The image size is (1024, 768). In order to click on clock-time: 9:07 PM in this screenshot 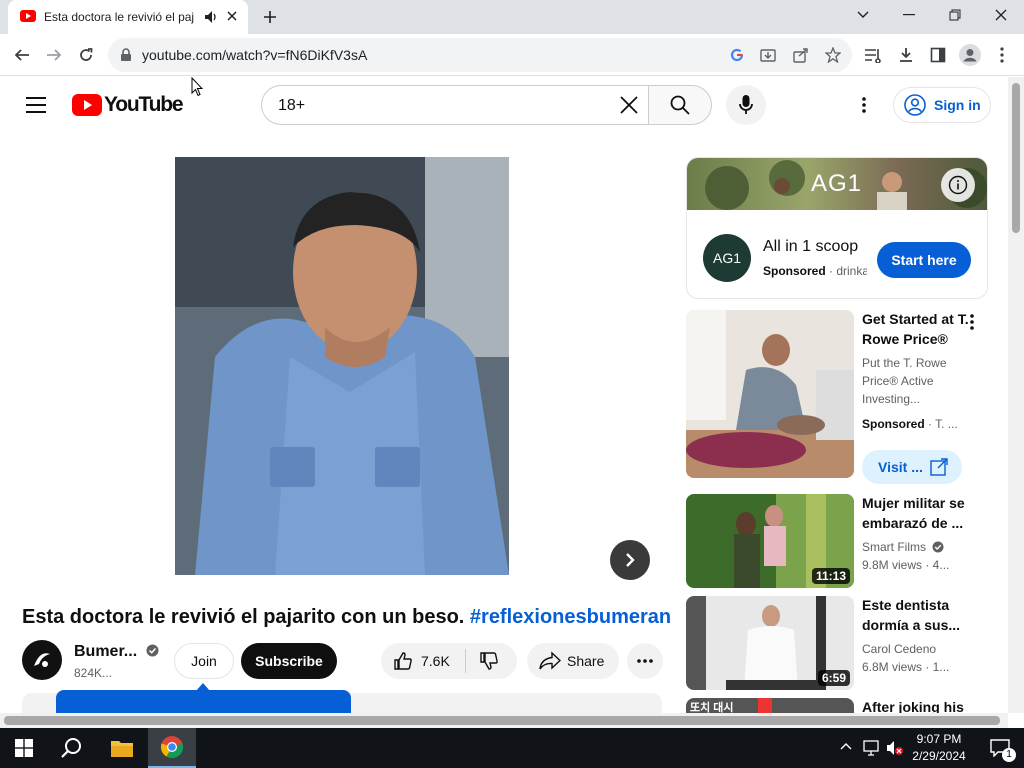, I will do `click(939, 739)`.